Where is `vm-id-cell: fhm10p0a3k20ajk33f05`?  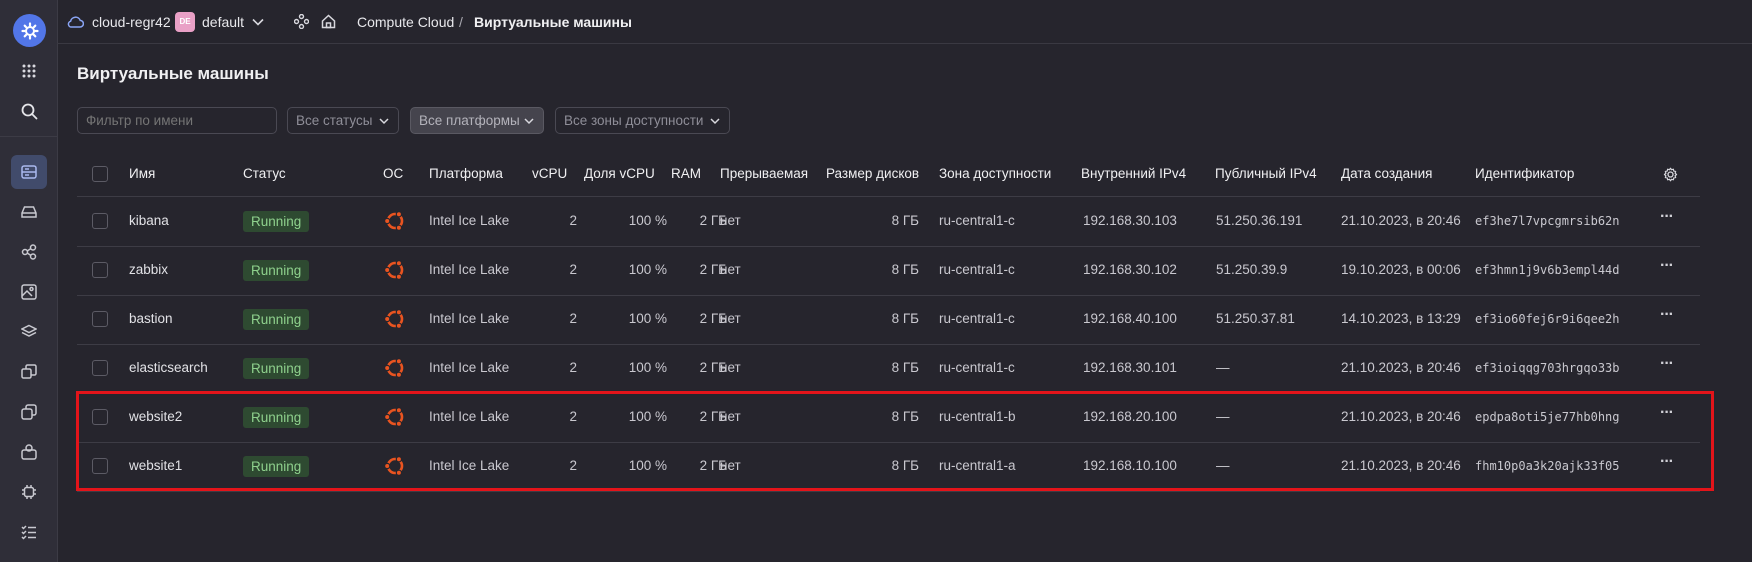 vm-id-cell: fhm10p0a3k20ajk33f05 is located at coordinates (1547, 466).